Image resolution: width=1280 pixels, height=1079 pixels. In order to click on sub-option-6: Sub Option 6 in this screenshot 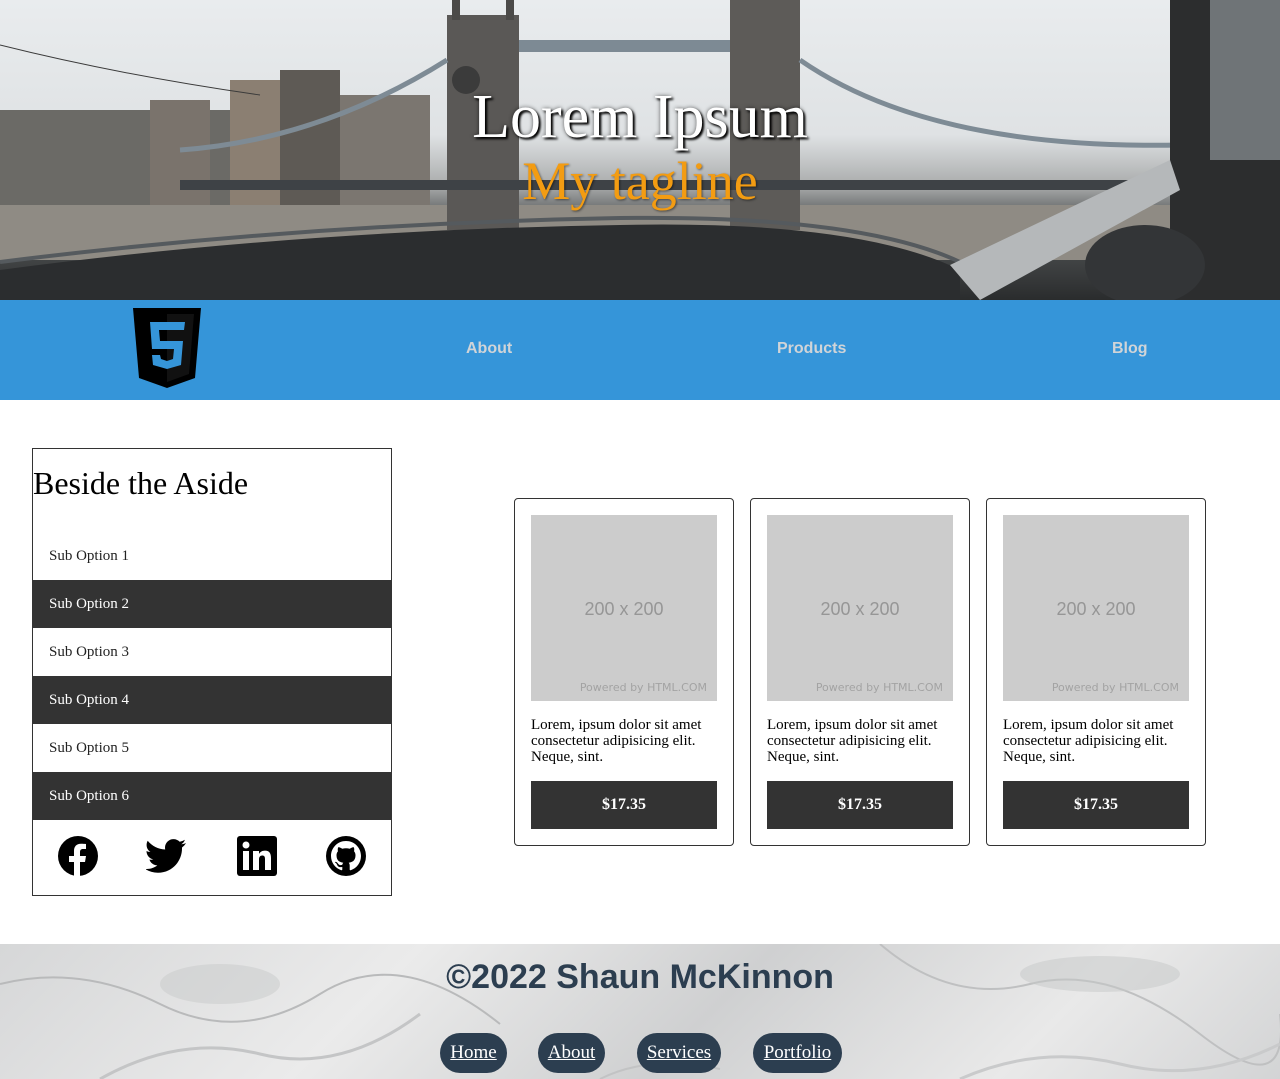, I will do `click(212, 796)`.